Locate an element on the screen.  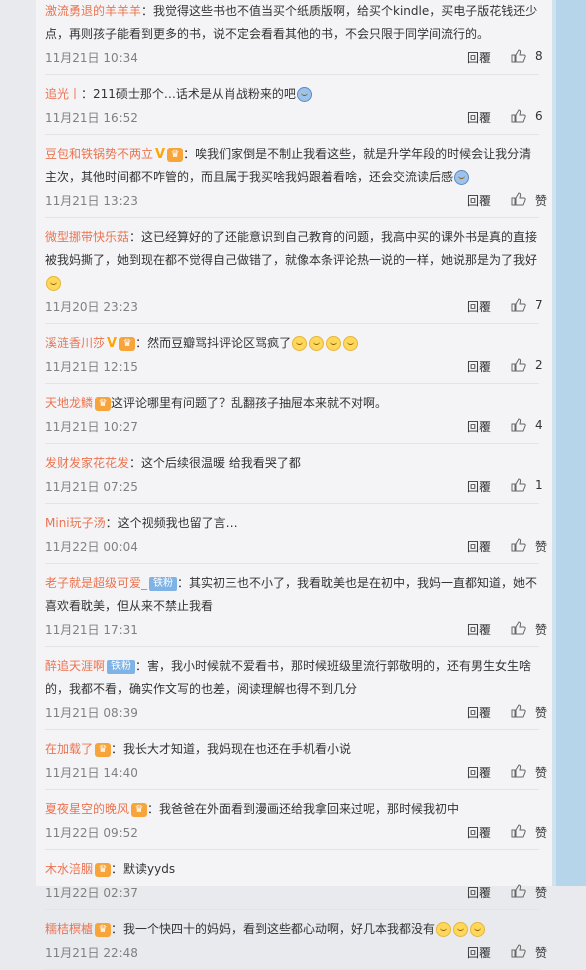
like-count: 1 is located at coordinates (539, 485).